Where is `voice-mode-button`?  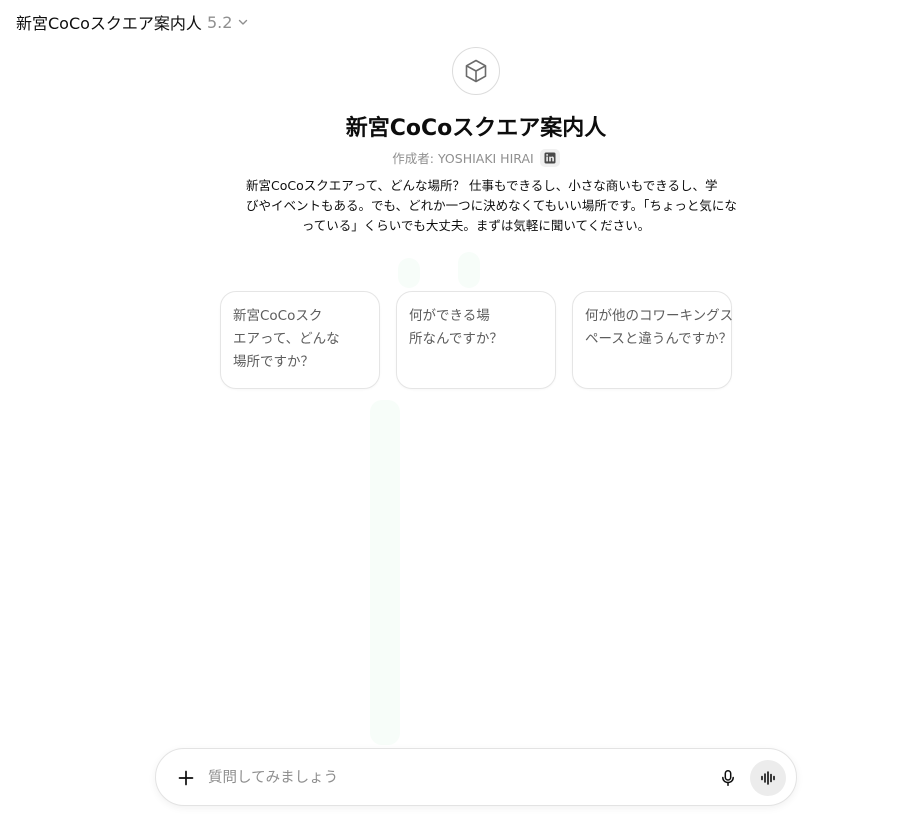 voice-mode-button is located at coordinates (768, 778).